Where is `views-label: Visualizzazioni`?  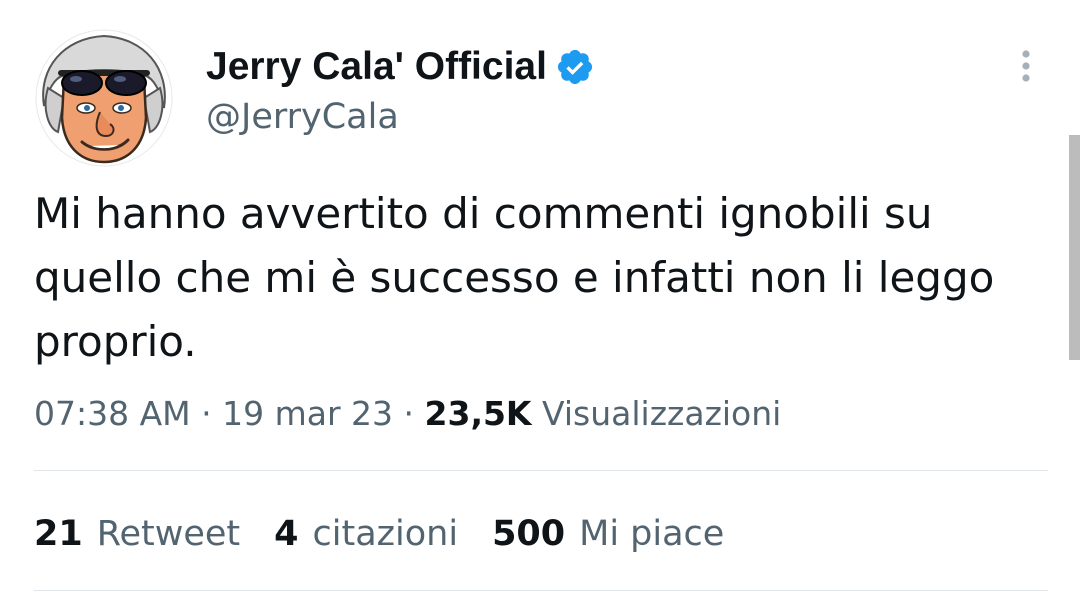 views-label: Visualizzazioni is located at coordinates (661, 413).